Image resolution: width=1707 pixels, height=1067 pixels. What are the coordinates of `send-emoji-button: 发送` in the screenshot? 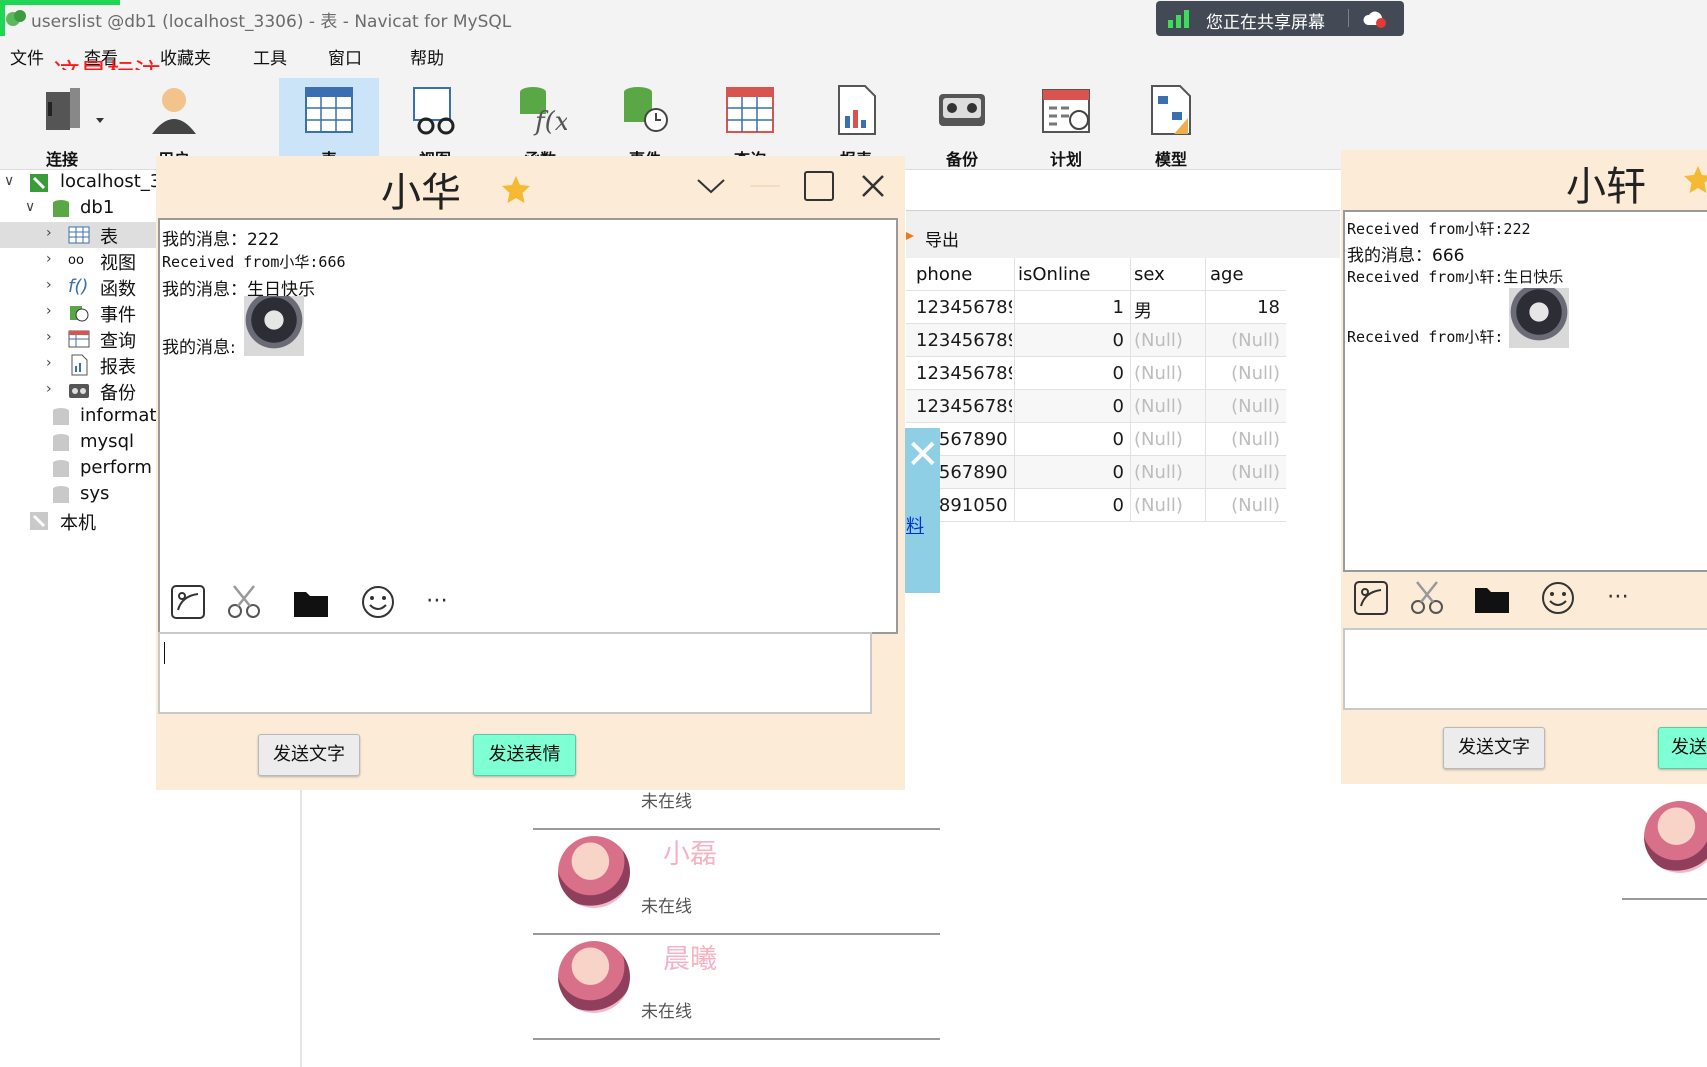 It's located at (1682, 748).